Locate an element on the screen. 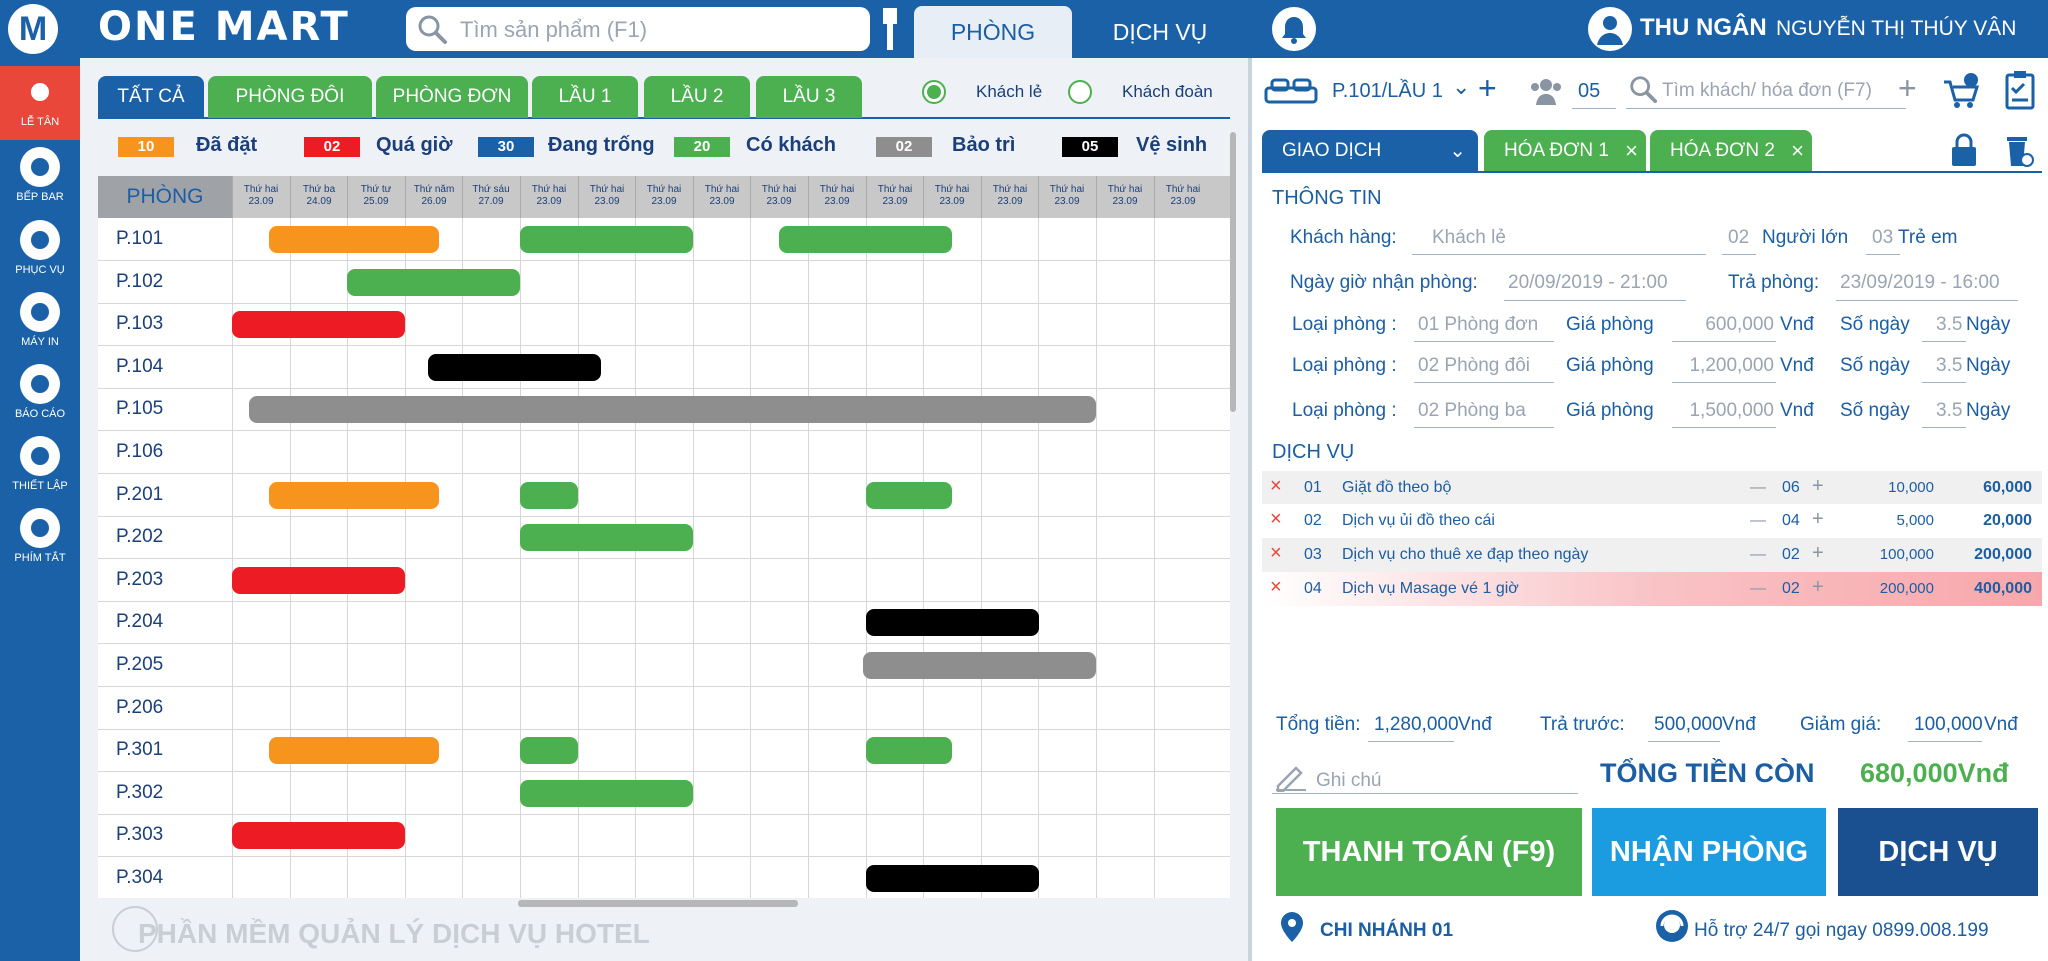 The width and height of the screenshot is (2048, 961). tab-invoice-2: HÓA ĐƠN 2 × is located at coordinates (1731, 151).